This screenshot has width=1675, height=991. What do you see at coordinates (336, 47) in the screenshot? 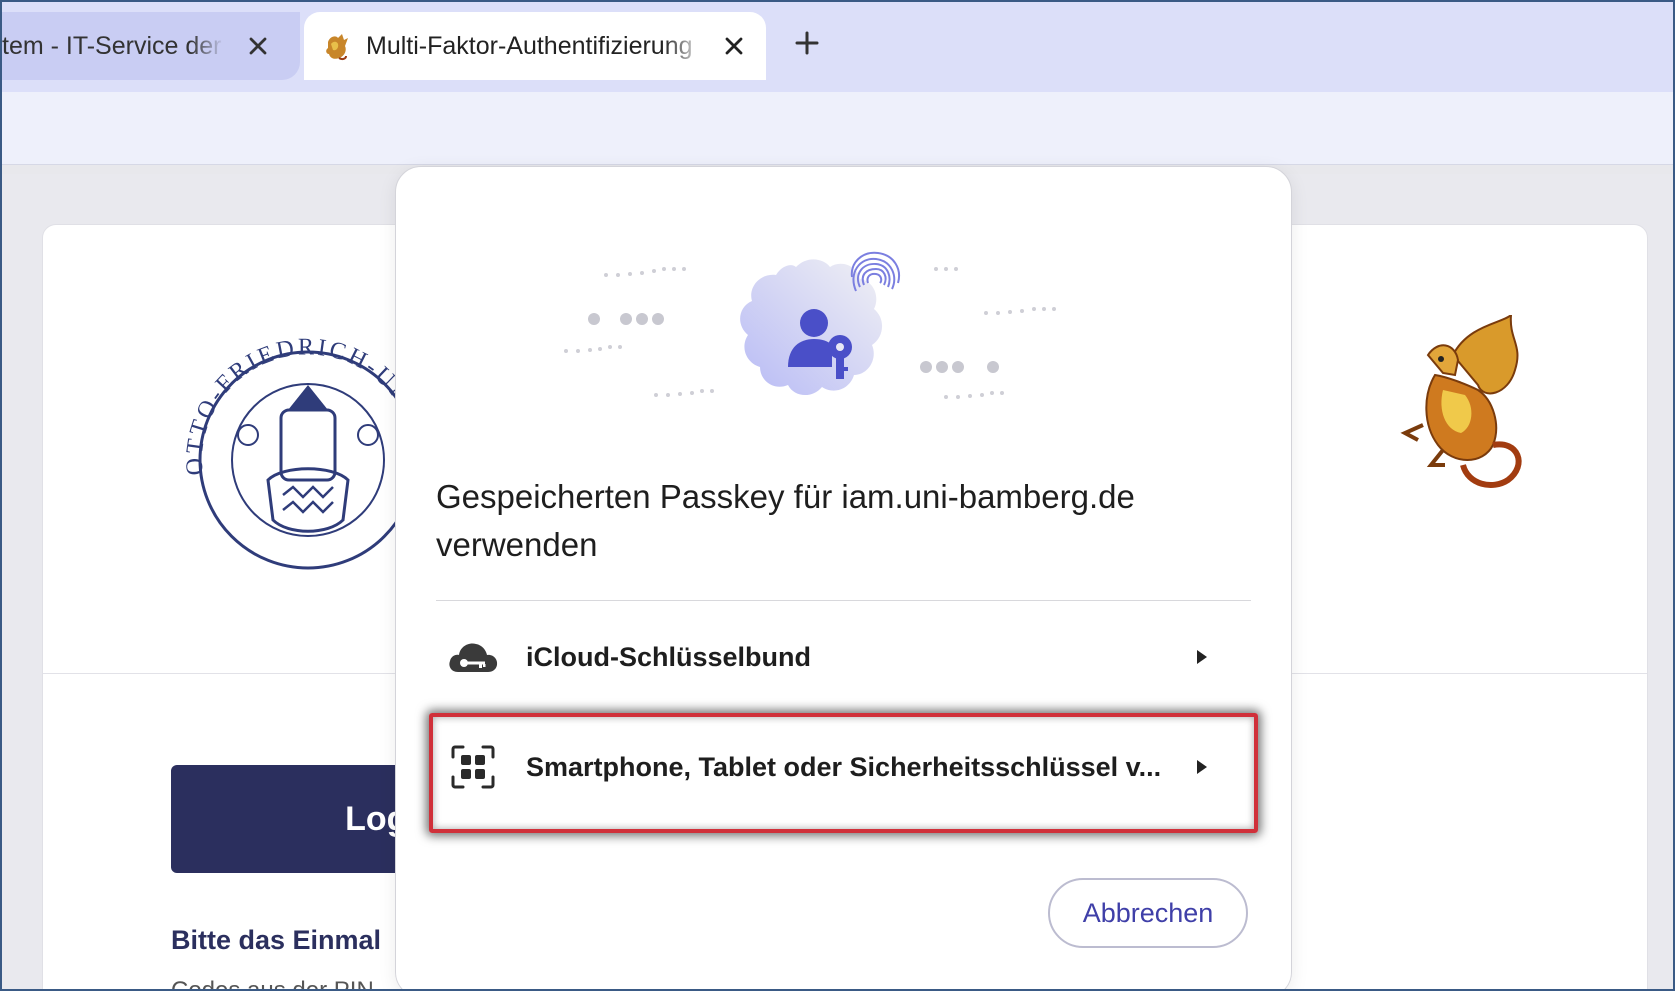
I see `griffin-favicon-icon` at bounding box center [336, 47].